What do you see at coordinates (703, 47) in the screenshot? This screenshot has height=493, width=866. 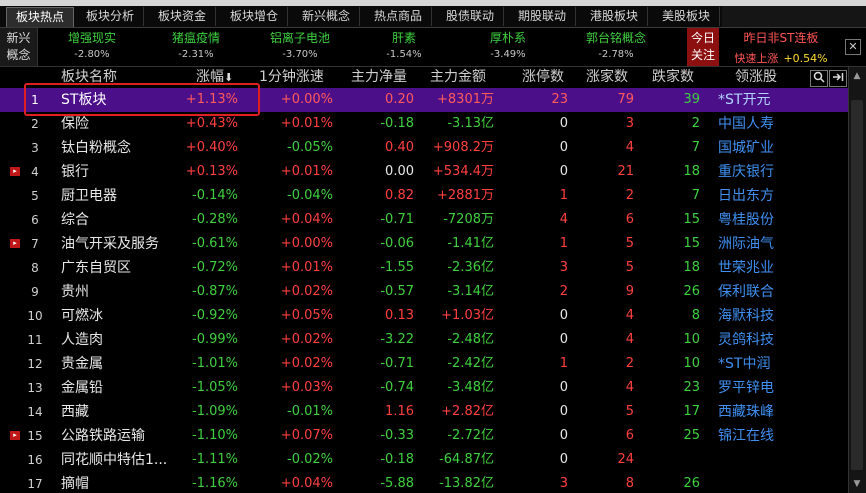 I see `today-focus-button: 今日 关注` at bounding box center [703, 47].